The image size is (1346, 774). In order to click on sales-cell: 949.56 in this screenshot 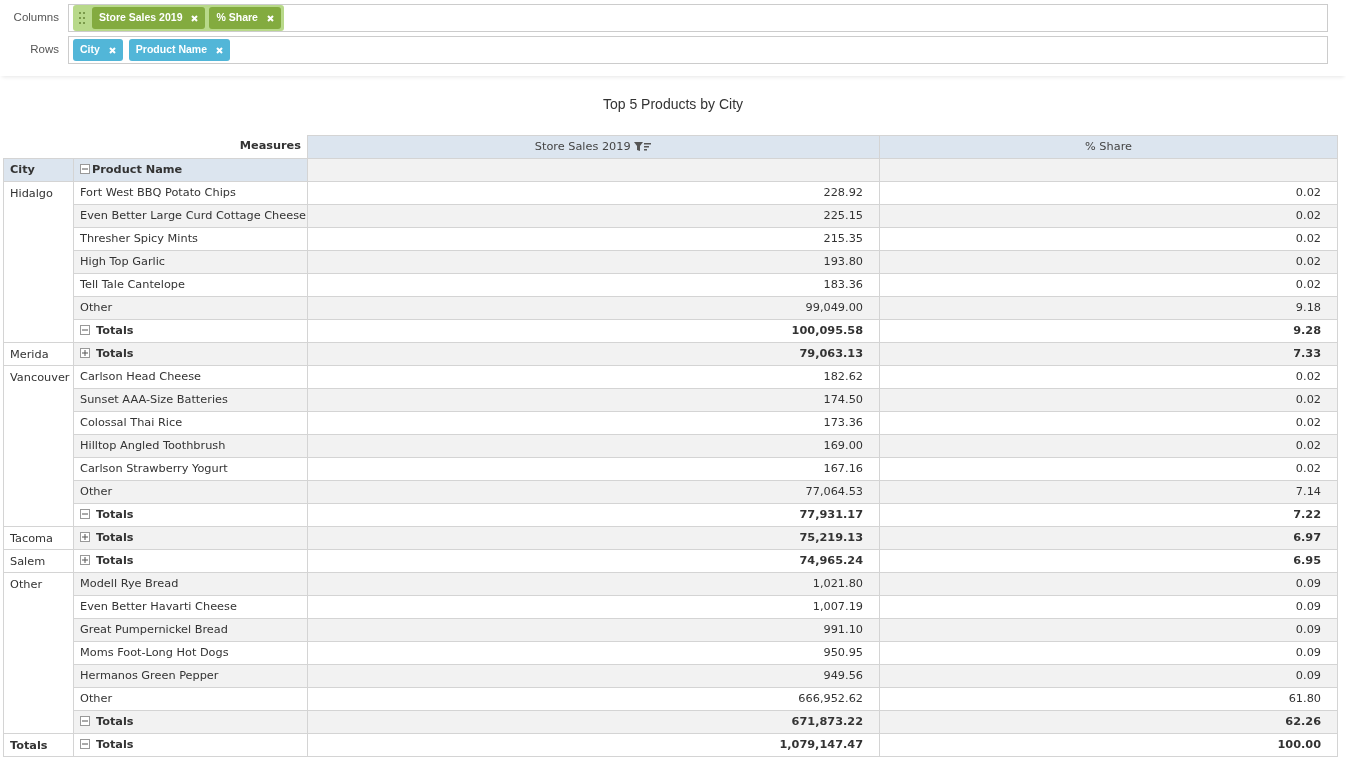, I will do `click(593, 676)`.